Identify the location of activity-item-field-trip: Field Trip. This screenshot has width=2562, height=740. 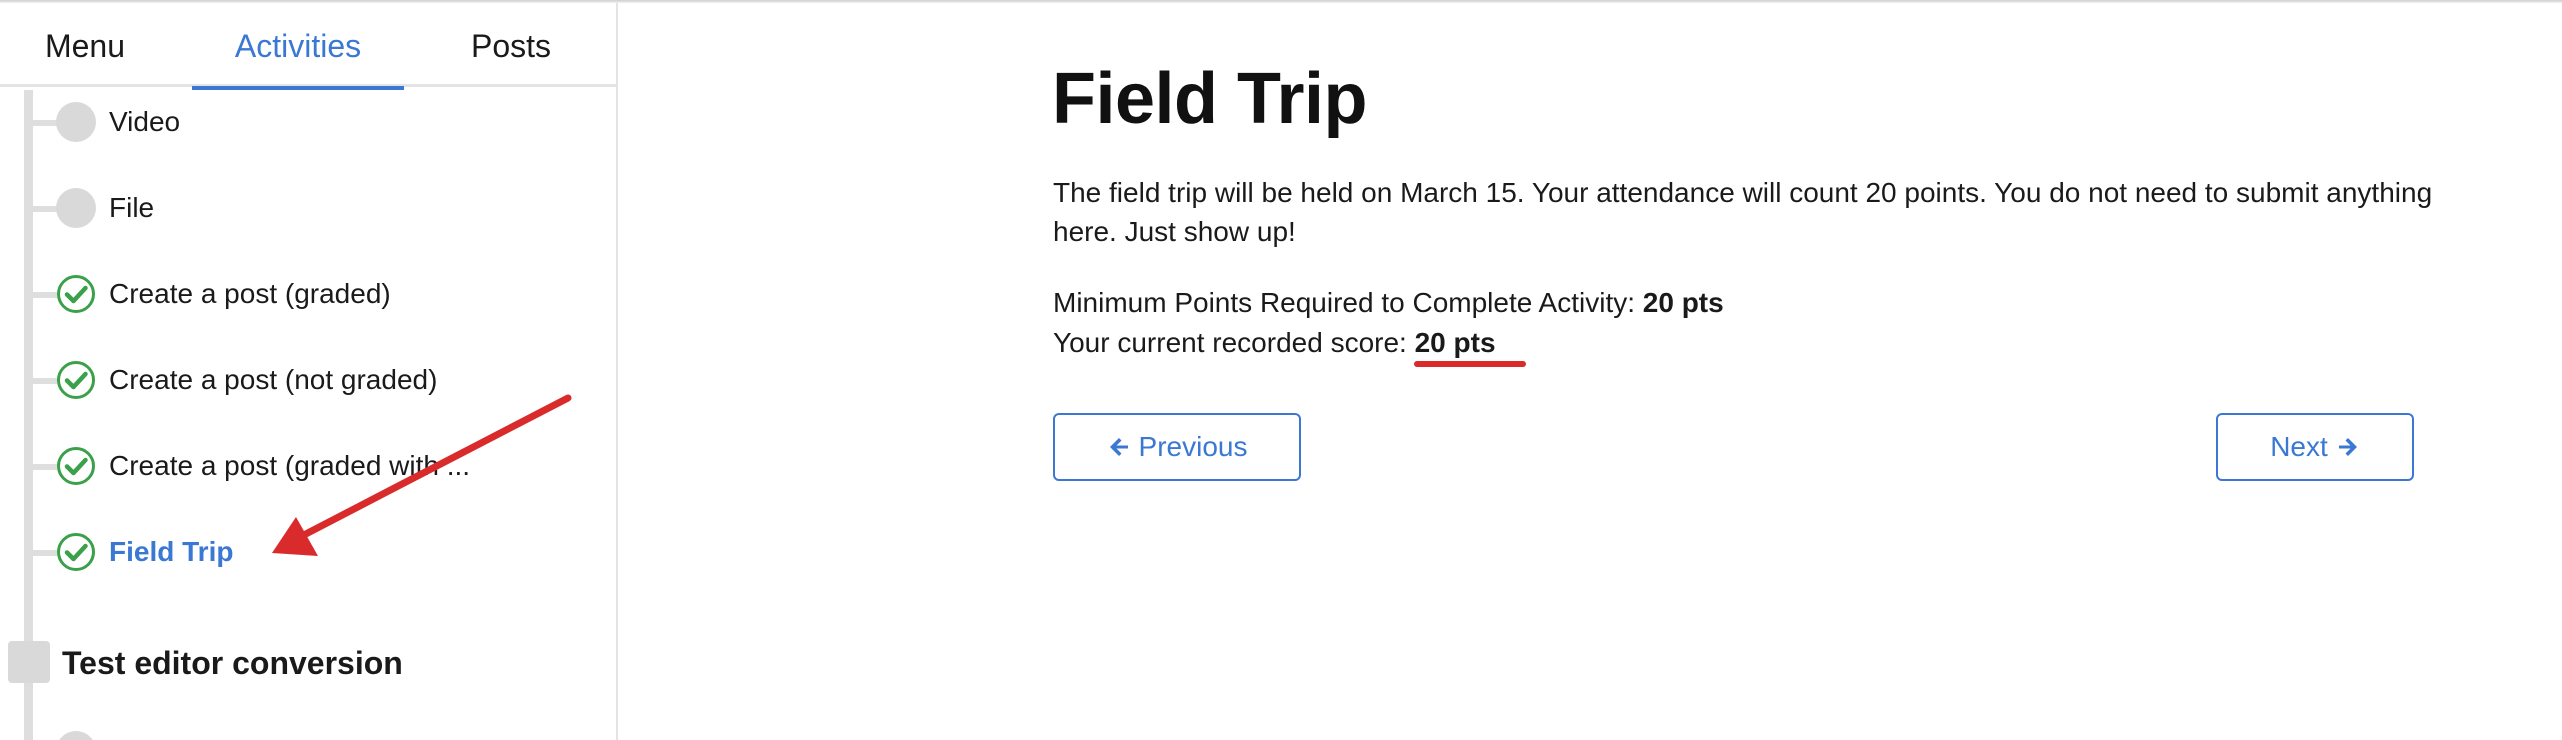
(300, 552).